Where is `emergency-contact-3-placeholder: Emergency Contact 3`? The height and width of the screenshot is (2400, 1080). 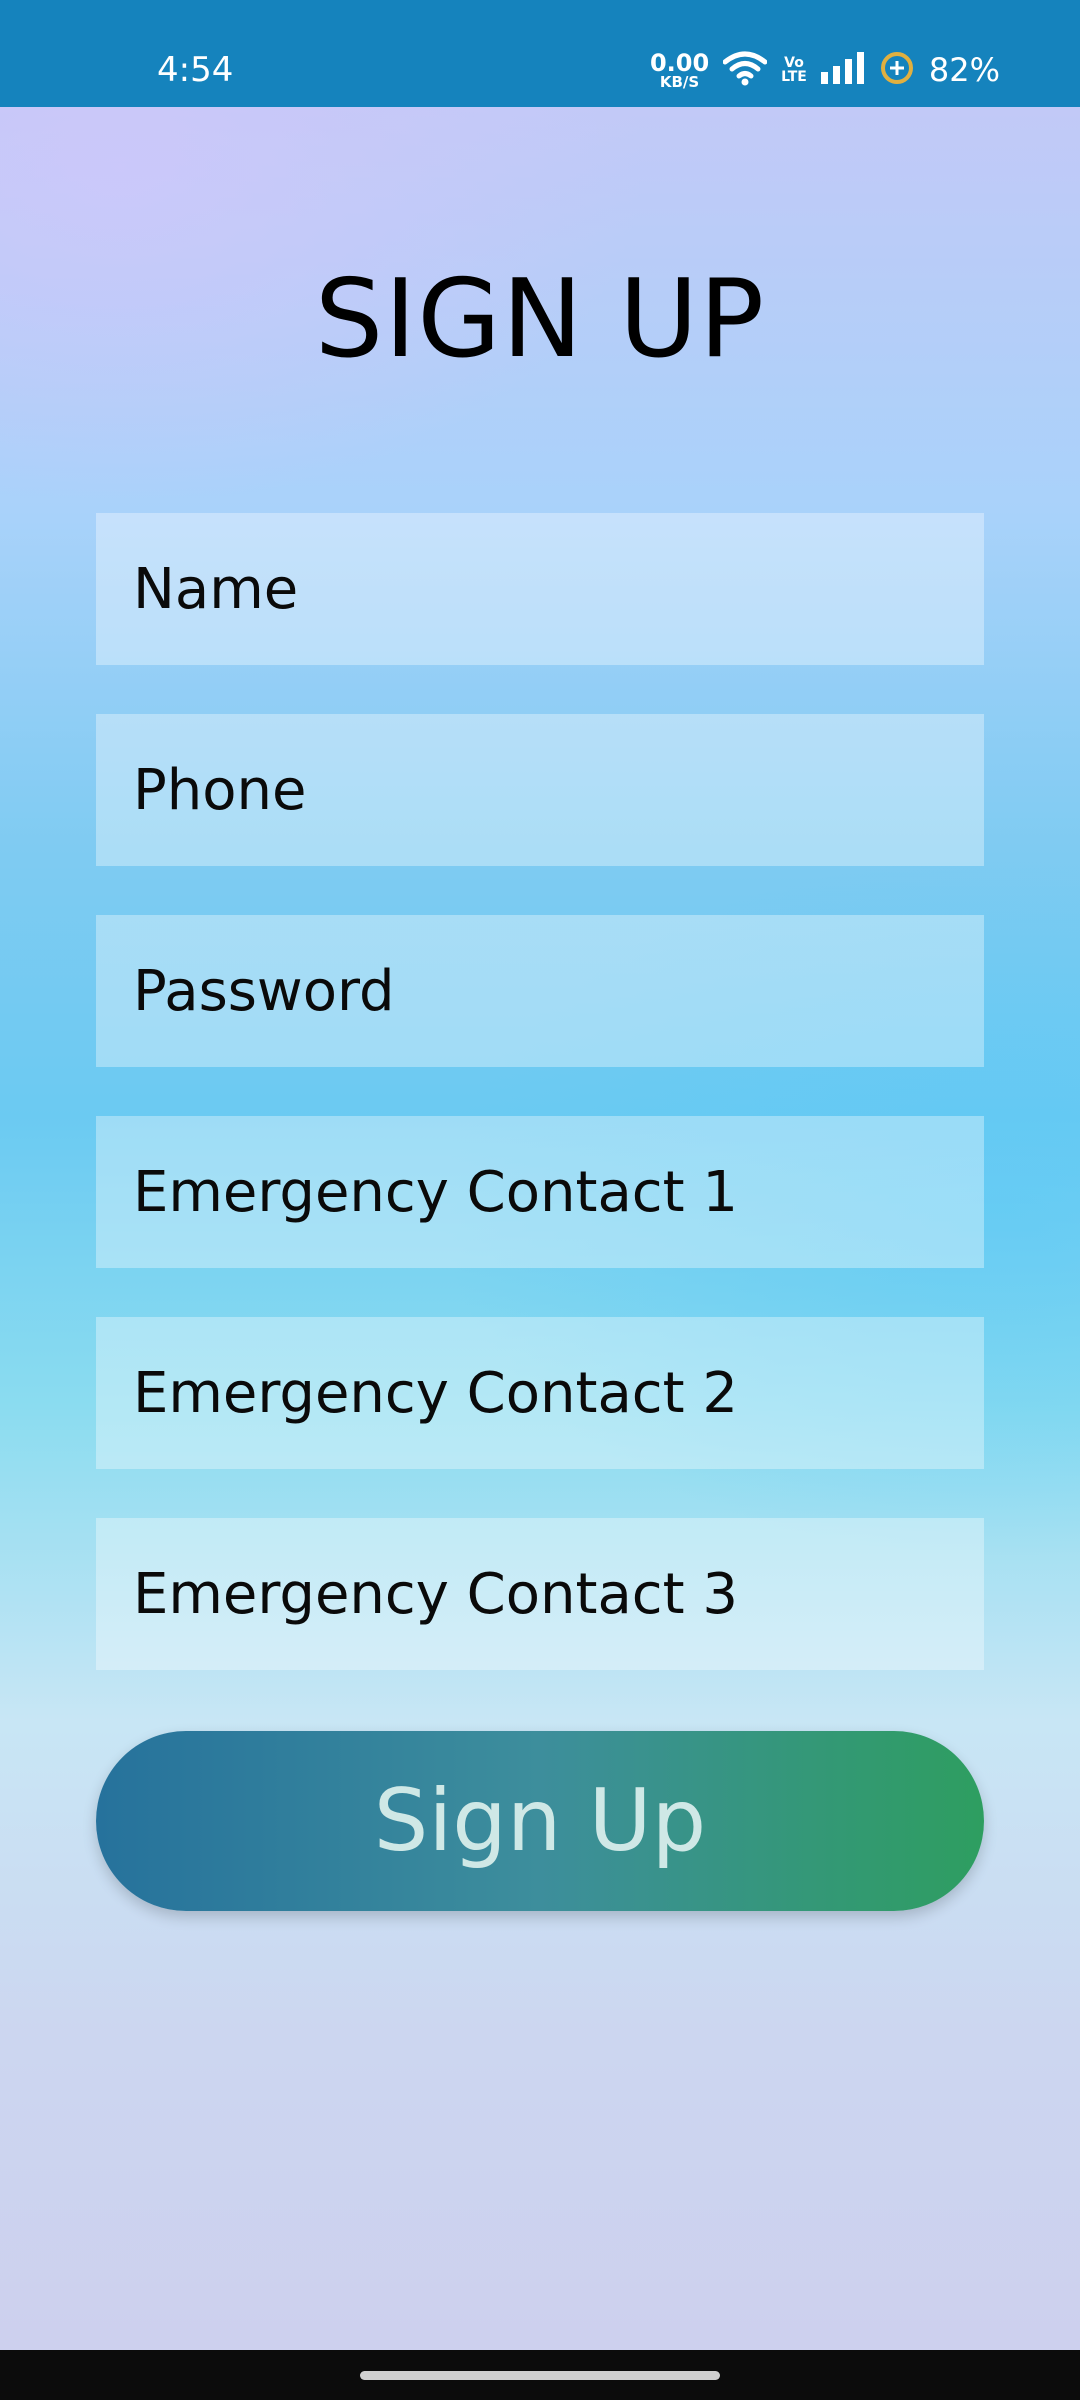 emergency-contact-3-placeholder: Emergency Contact 3 is located at coordinates (435, 1594).